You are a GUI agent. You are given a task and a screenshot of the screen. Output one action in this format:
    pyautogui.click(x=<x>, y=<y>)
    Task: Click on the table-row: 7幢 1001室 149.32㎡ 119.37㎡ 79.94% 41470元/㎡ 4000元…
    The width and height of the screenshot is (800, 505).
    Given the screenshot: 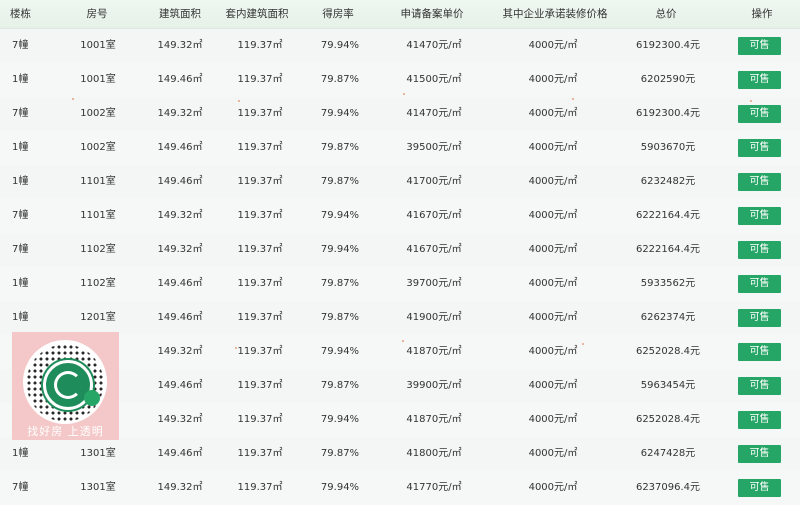 What is the action you would take?
    pyautogui.click(x=400, y=46)
    